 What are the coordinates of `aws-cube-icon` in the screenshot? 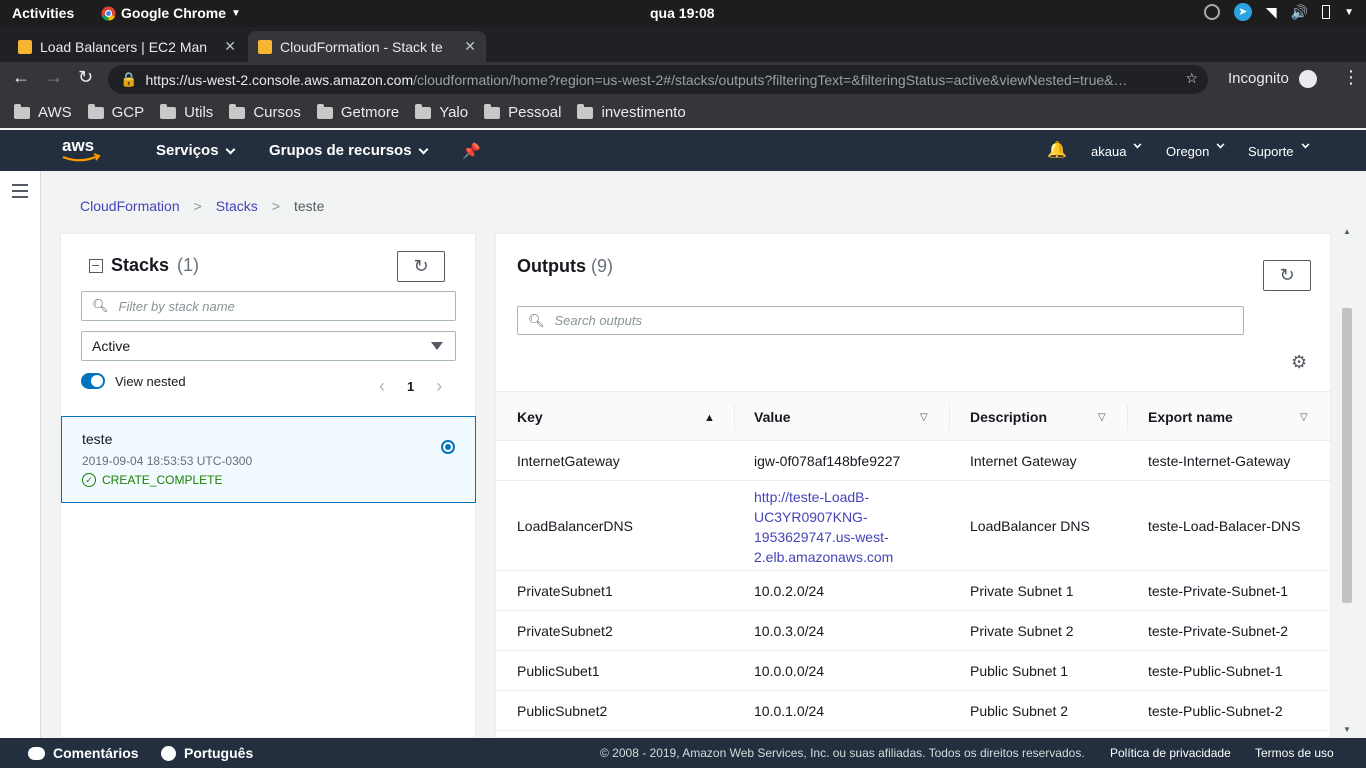 It's located at (265, 46).